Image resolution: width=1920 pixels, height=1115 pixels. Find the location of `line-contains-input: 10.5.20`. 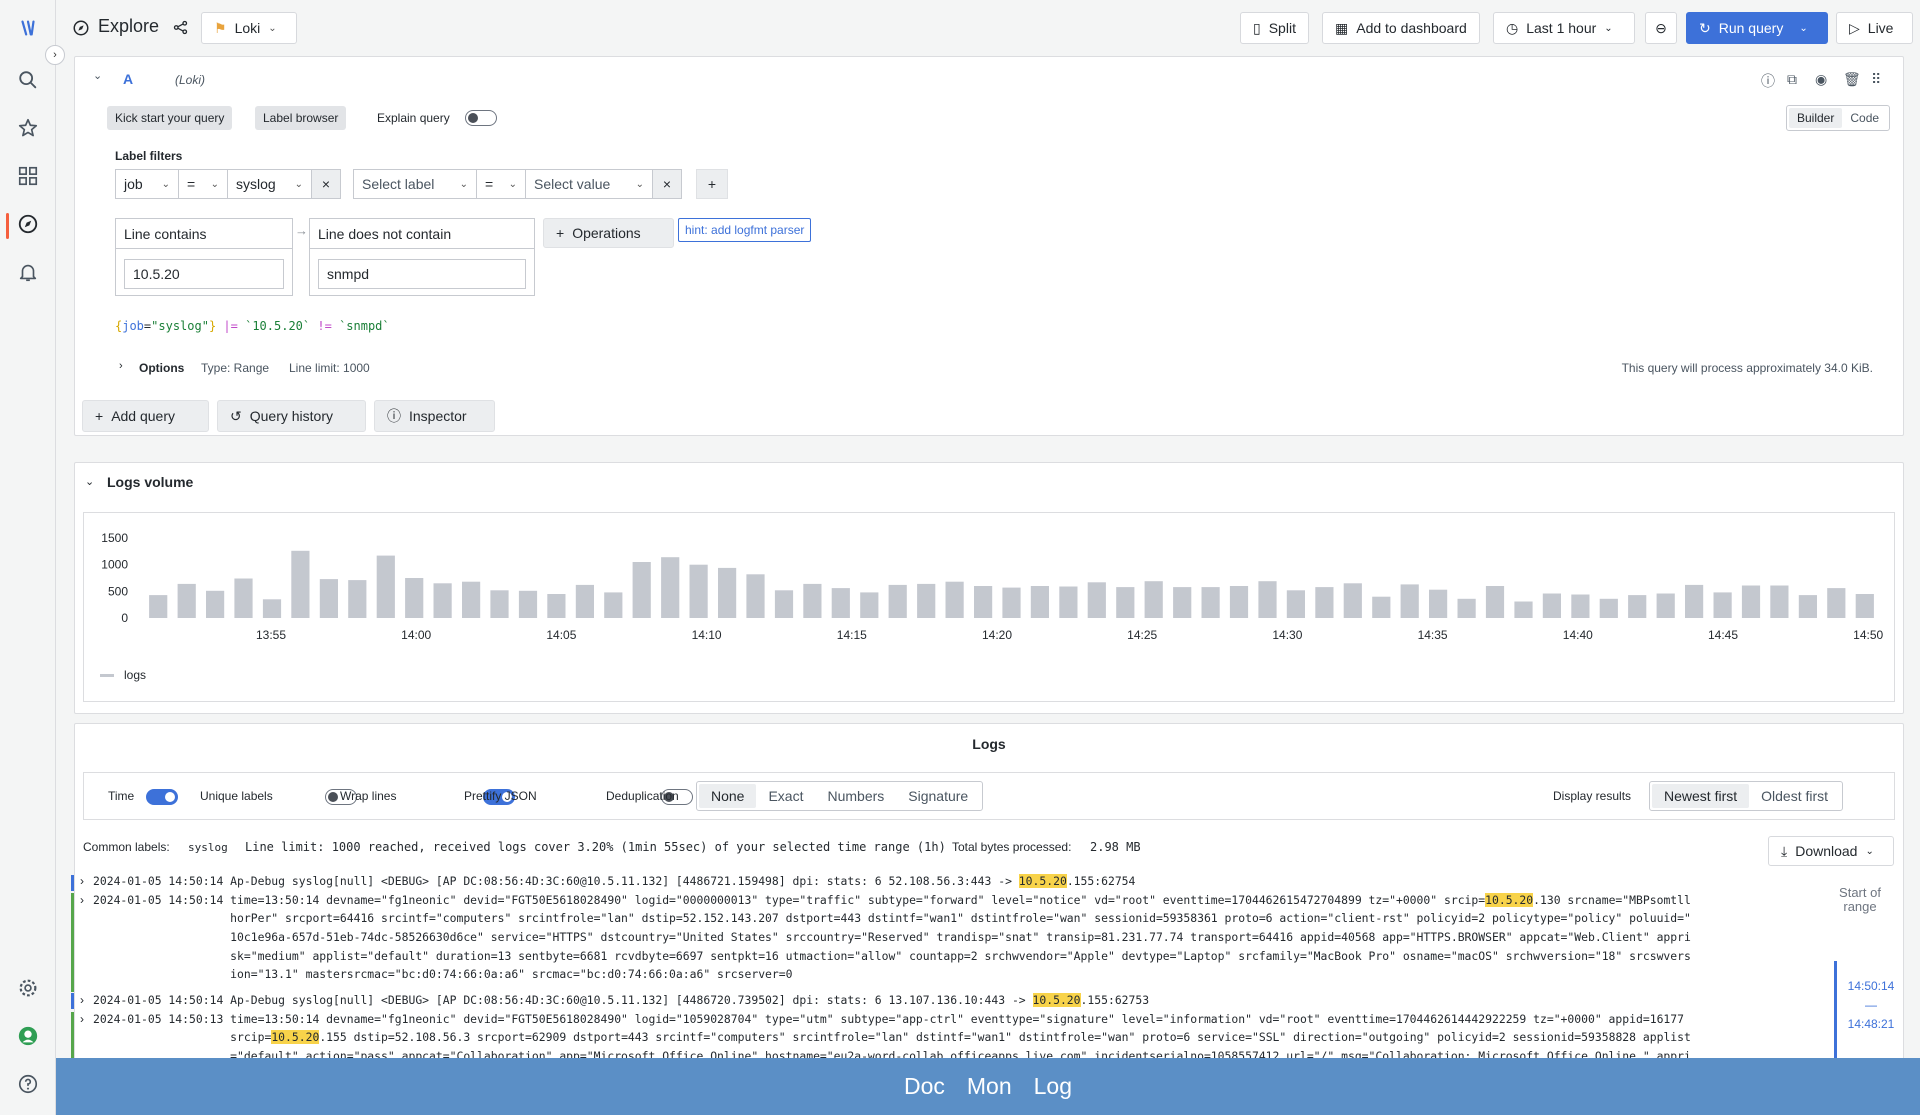

line-contains-input: 10.5.20 is located at coordinates (204, 274).